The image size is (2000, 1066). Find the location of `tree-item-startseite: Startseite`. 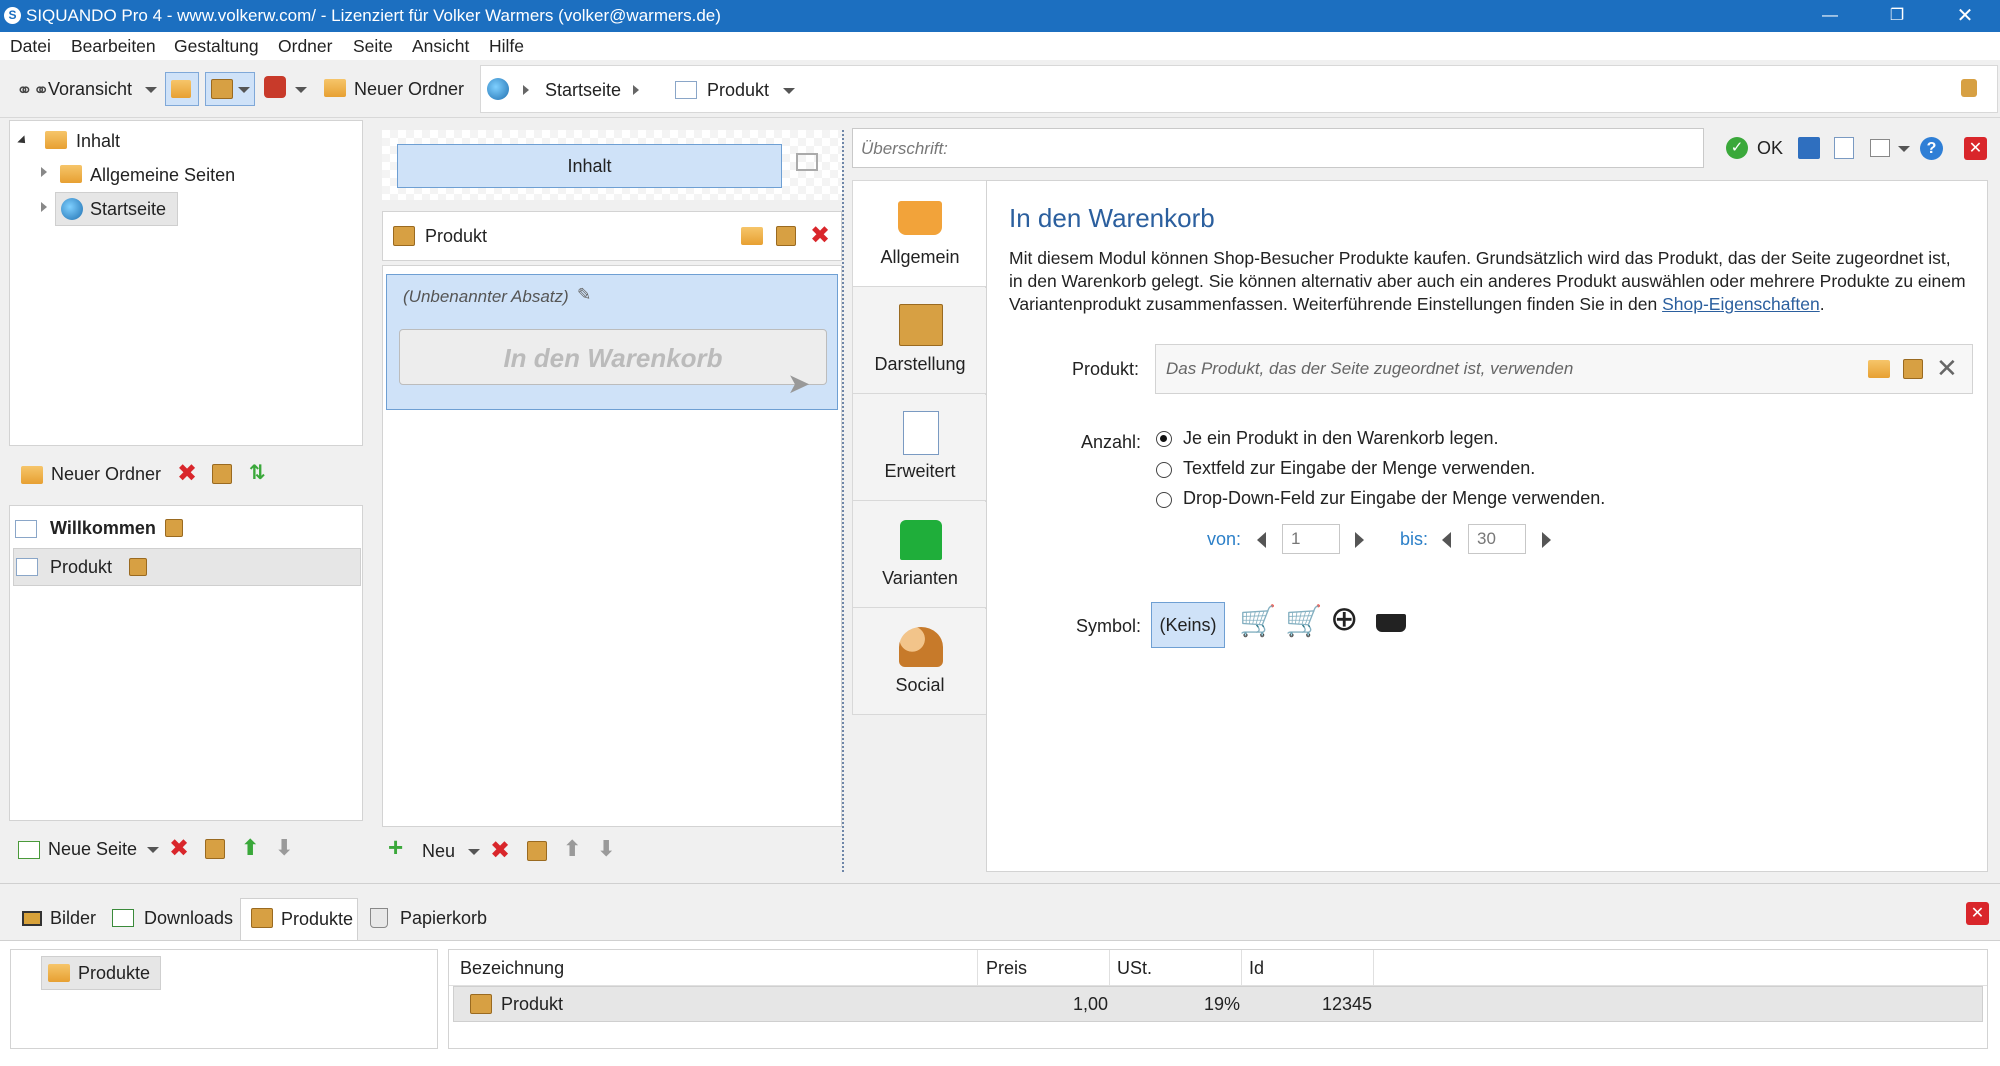

tree-item-startseite: Startseite is located at coordinates (116, 209).